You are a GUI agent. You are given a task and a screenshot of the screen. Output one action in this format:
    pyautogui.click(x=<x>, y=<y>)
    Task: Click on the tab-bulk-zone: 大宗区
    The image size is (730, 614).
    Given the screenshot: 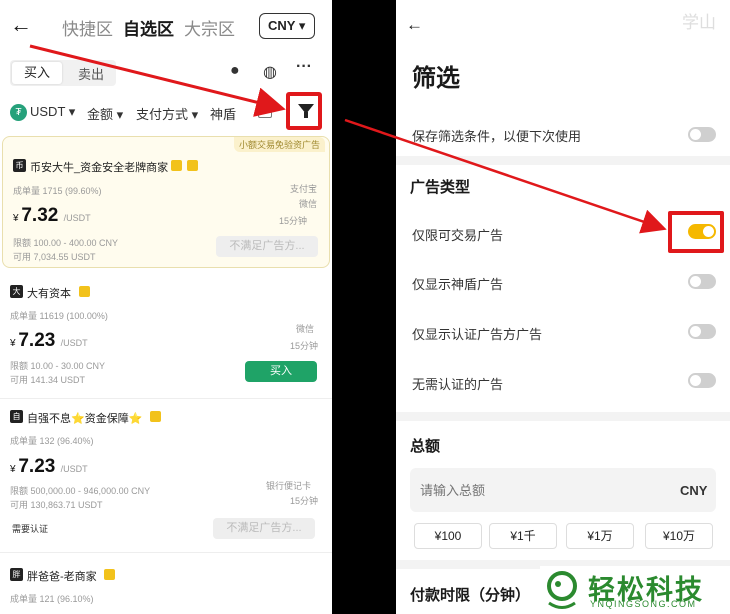 What is the action you would take?
    pyautogui.click(x=209, y=27)
    